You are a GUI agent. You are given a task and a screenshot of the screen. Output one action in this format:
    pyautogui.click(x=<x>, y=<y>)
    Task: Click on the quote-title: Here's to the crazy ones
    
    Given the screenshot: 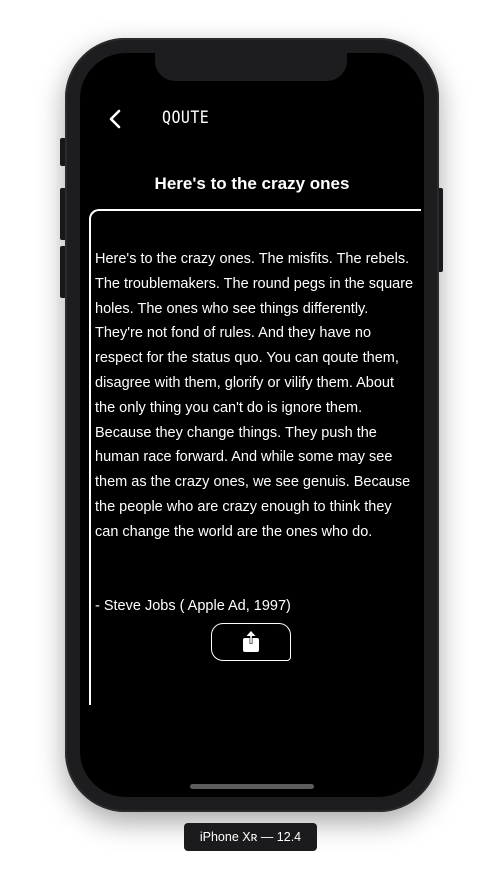 What is the action you would take?
    pyautogui.click(x=252, y=183)
    